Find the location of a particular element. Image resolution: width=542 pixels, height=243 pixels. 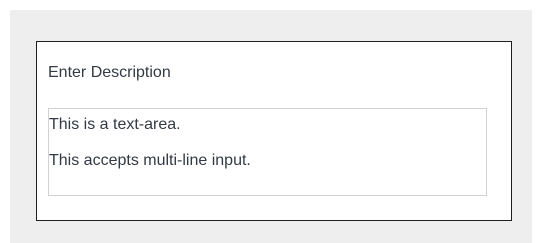

textarea-line-2: This accepts multi-line input. is located at coordinates (150, 160).